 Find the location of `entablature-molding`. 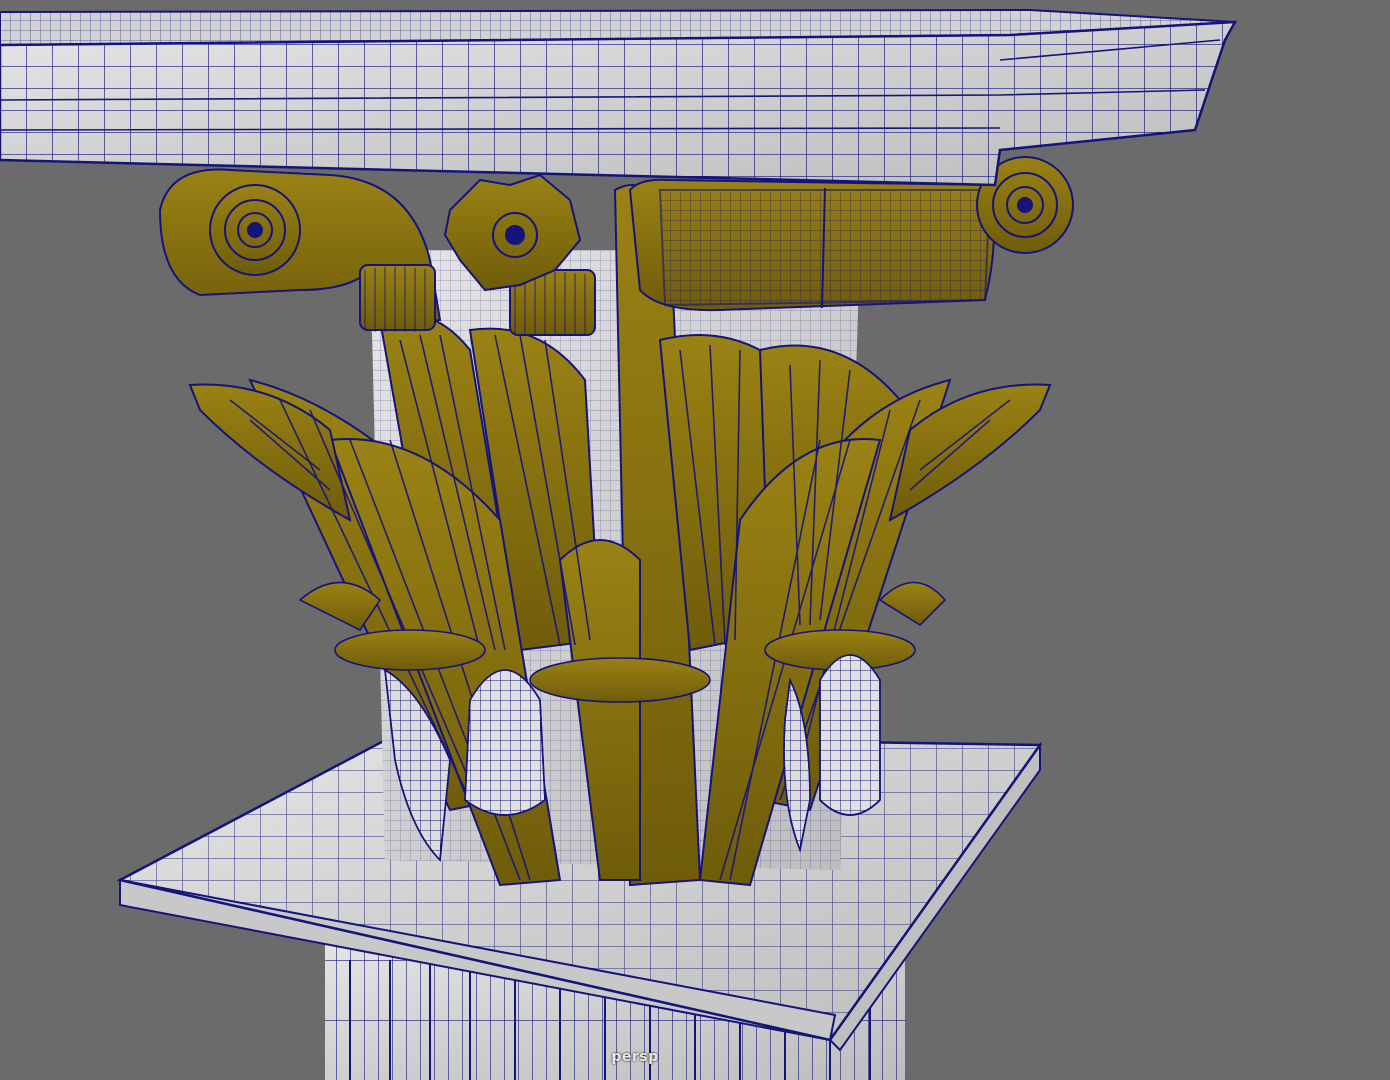

entablature-molding is located at coordinates (619, 97).